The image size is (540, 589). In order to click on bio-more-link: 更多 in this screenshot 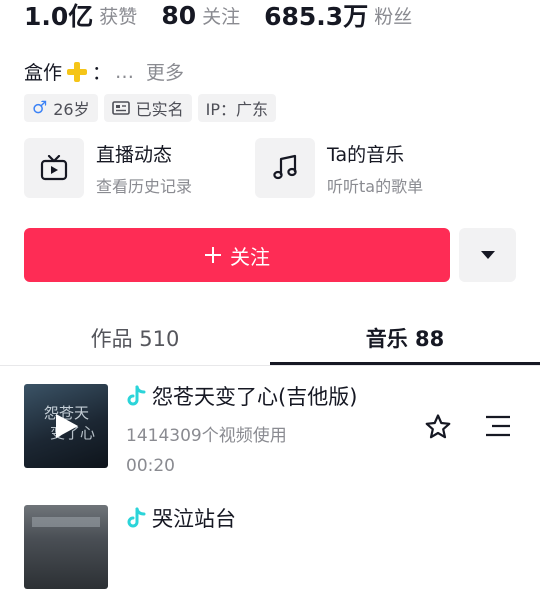, I will do `click(165, 71)`.